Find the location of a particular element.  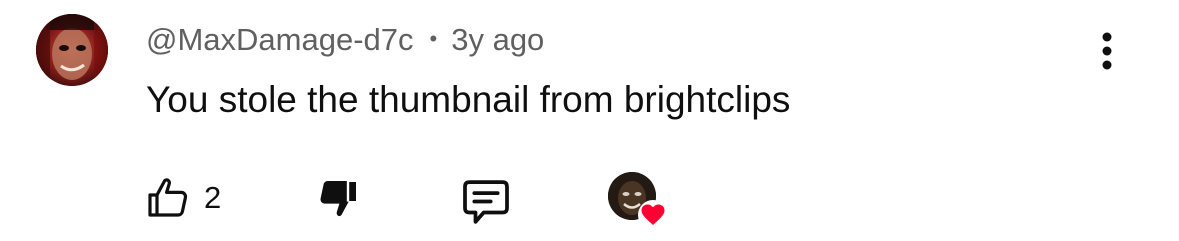

more-options-button is located at coordinates (1107, 51).